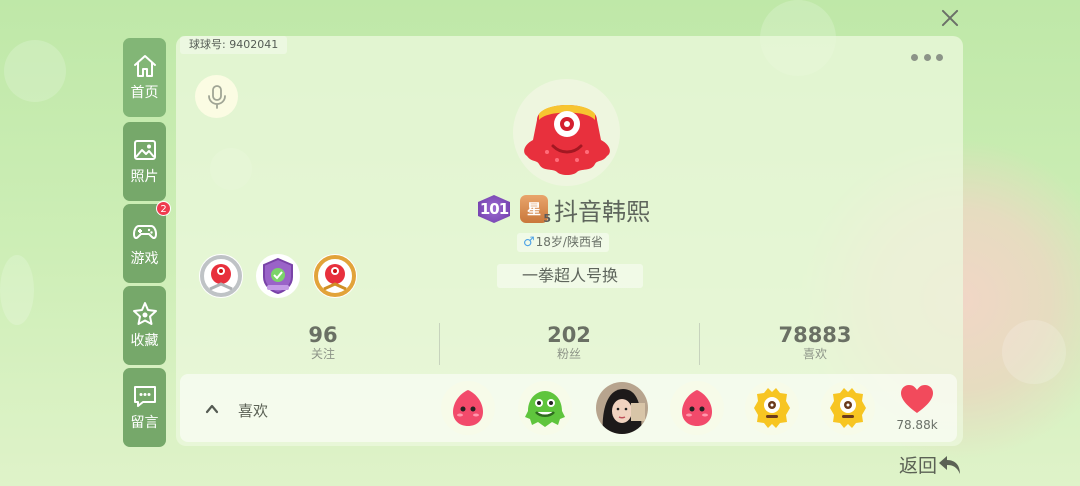 The height and width of the screenshot is (486, 1080). I want to click on stat-likes: 78883 喜欢, so click(815, 342).